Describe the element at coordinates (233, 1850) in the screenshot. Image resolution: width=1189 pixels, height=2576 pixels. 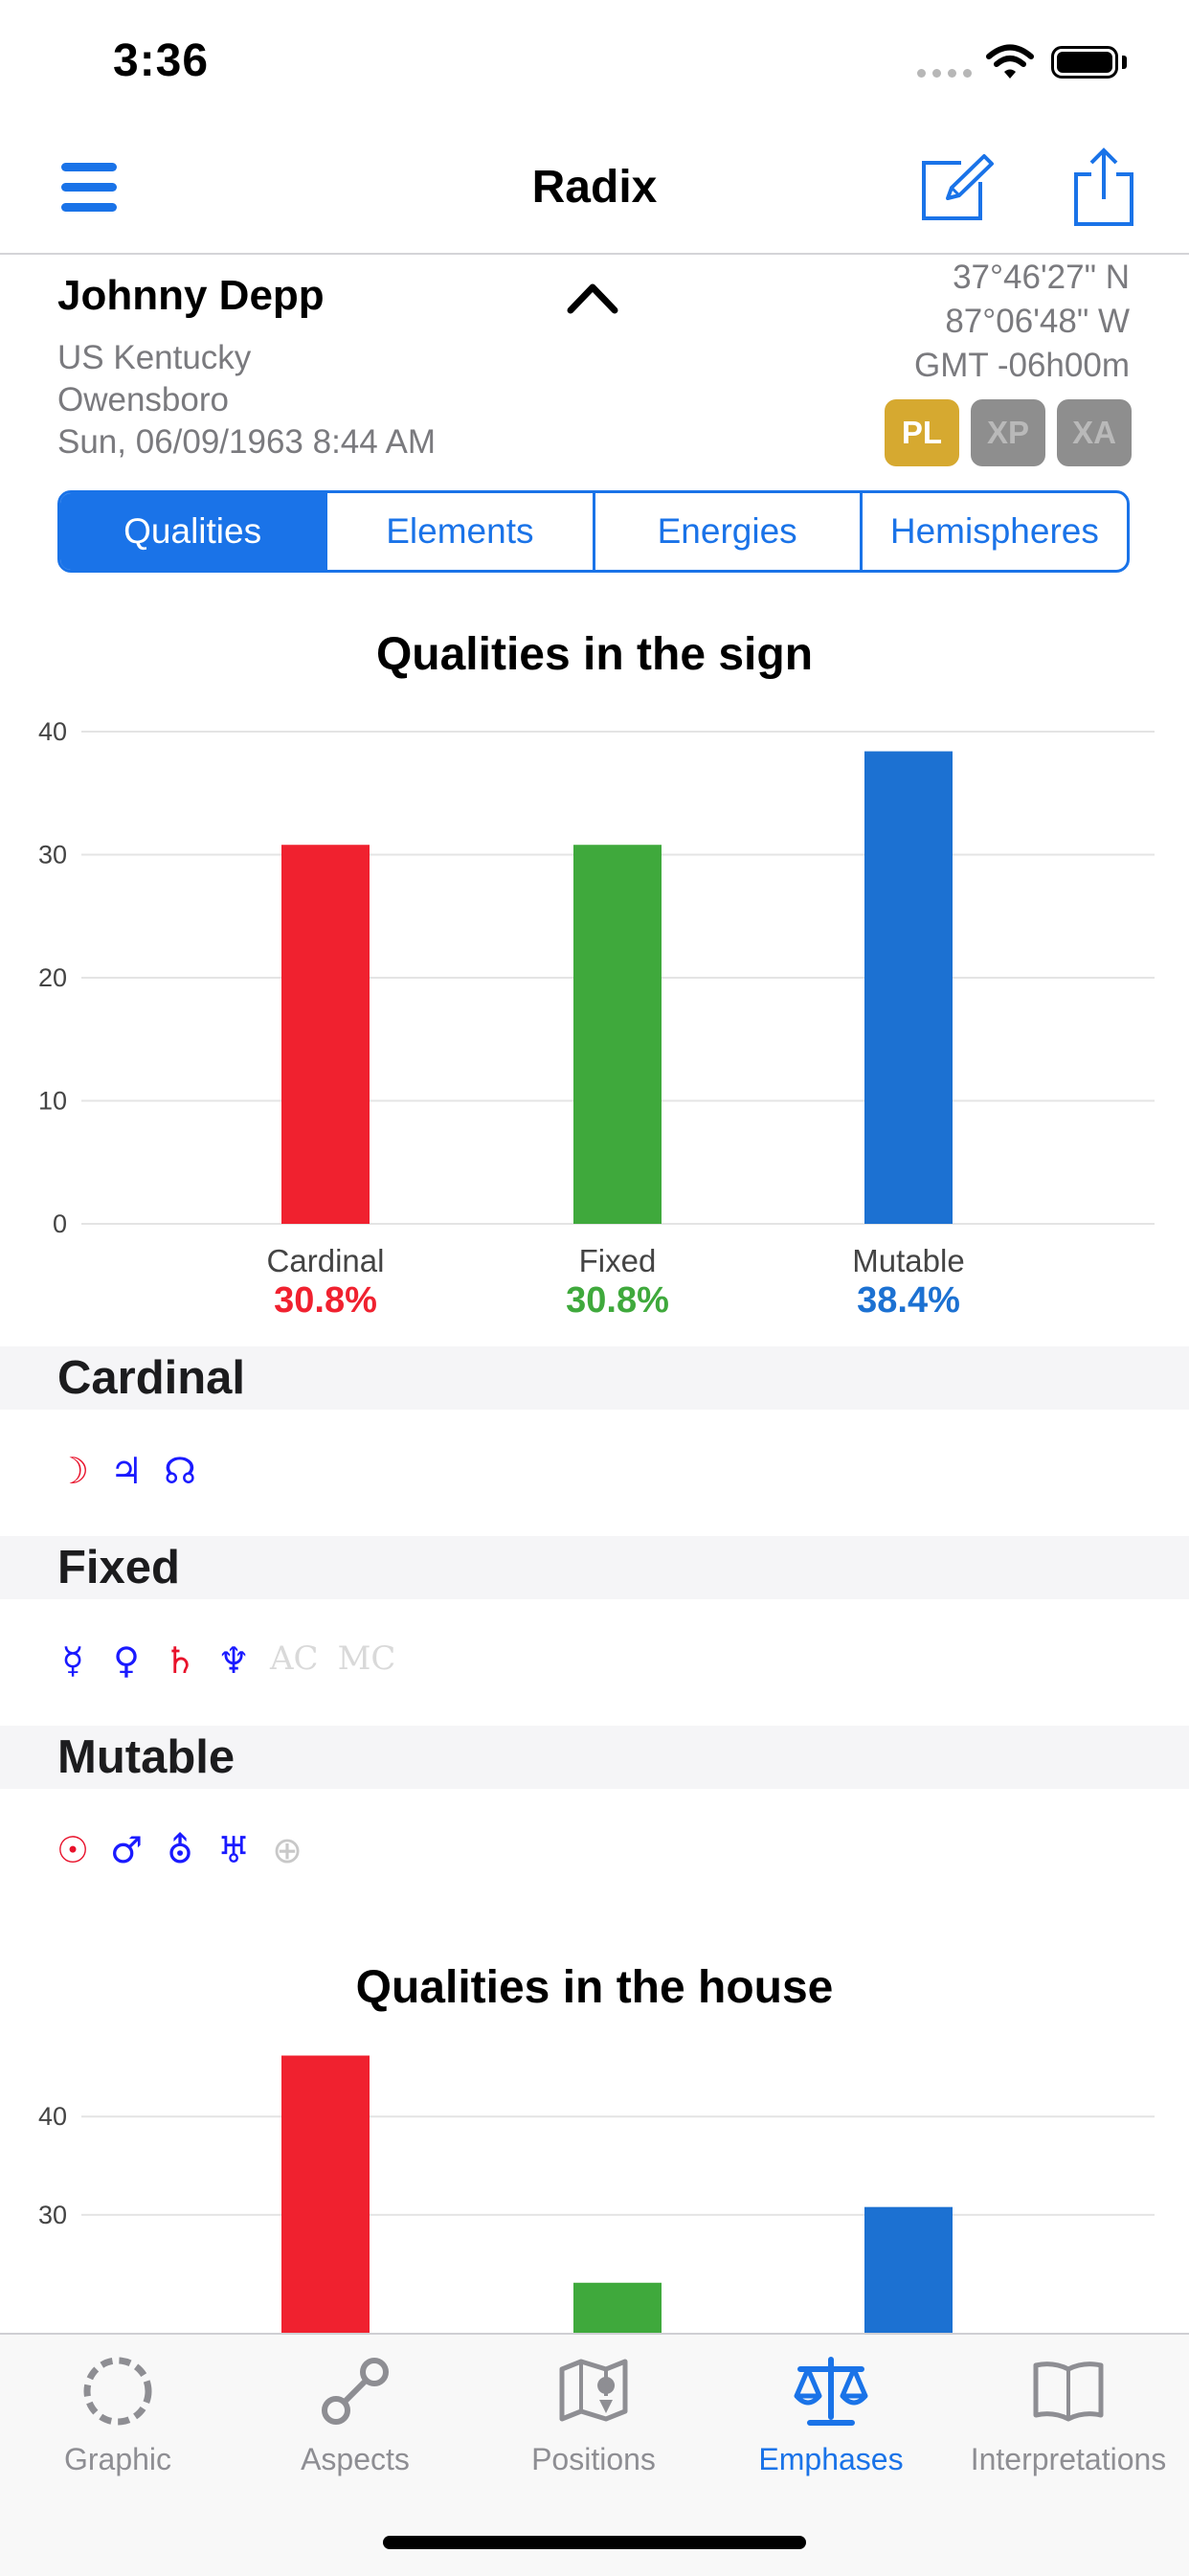
I see `pluto-icon: ♅` at that location.